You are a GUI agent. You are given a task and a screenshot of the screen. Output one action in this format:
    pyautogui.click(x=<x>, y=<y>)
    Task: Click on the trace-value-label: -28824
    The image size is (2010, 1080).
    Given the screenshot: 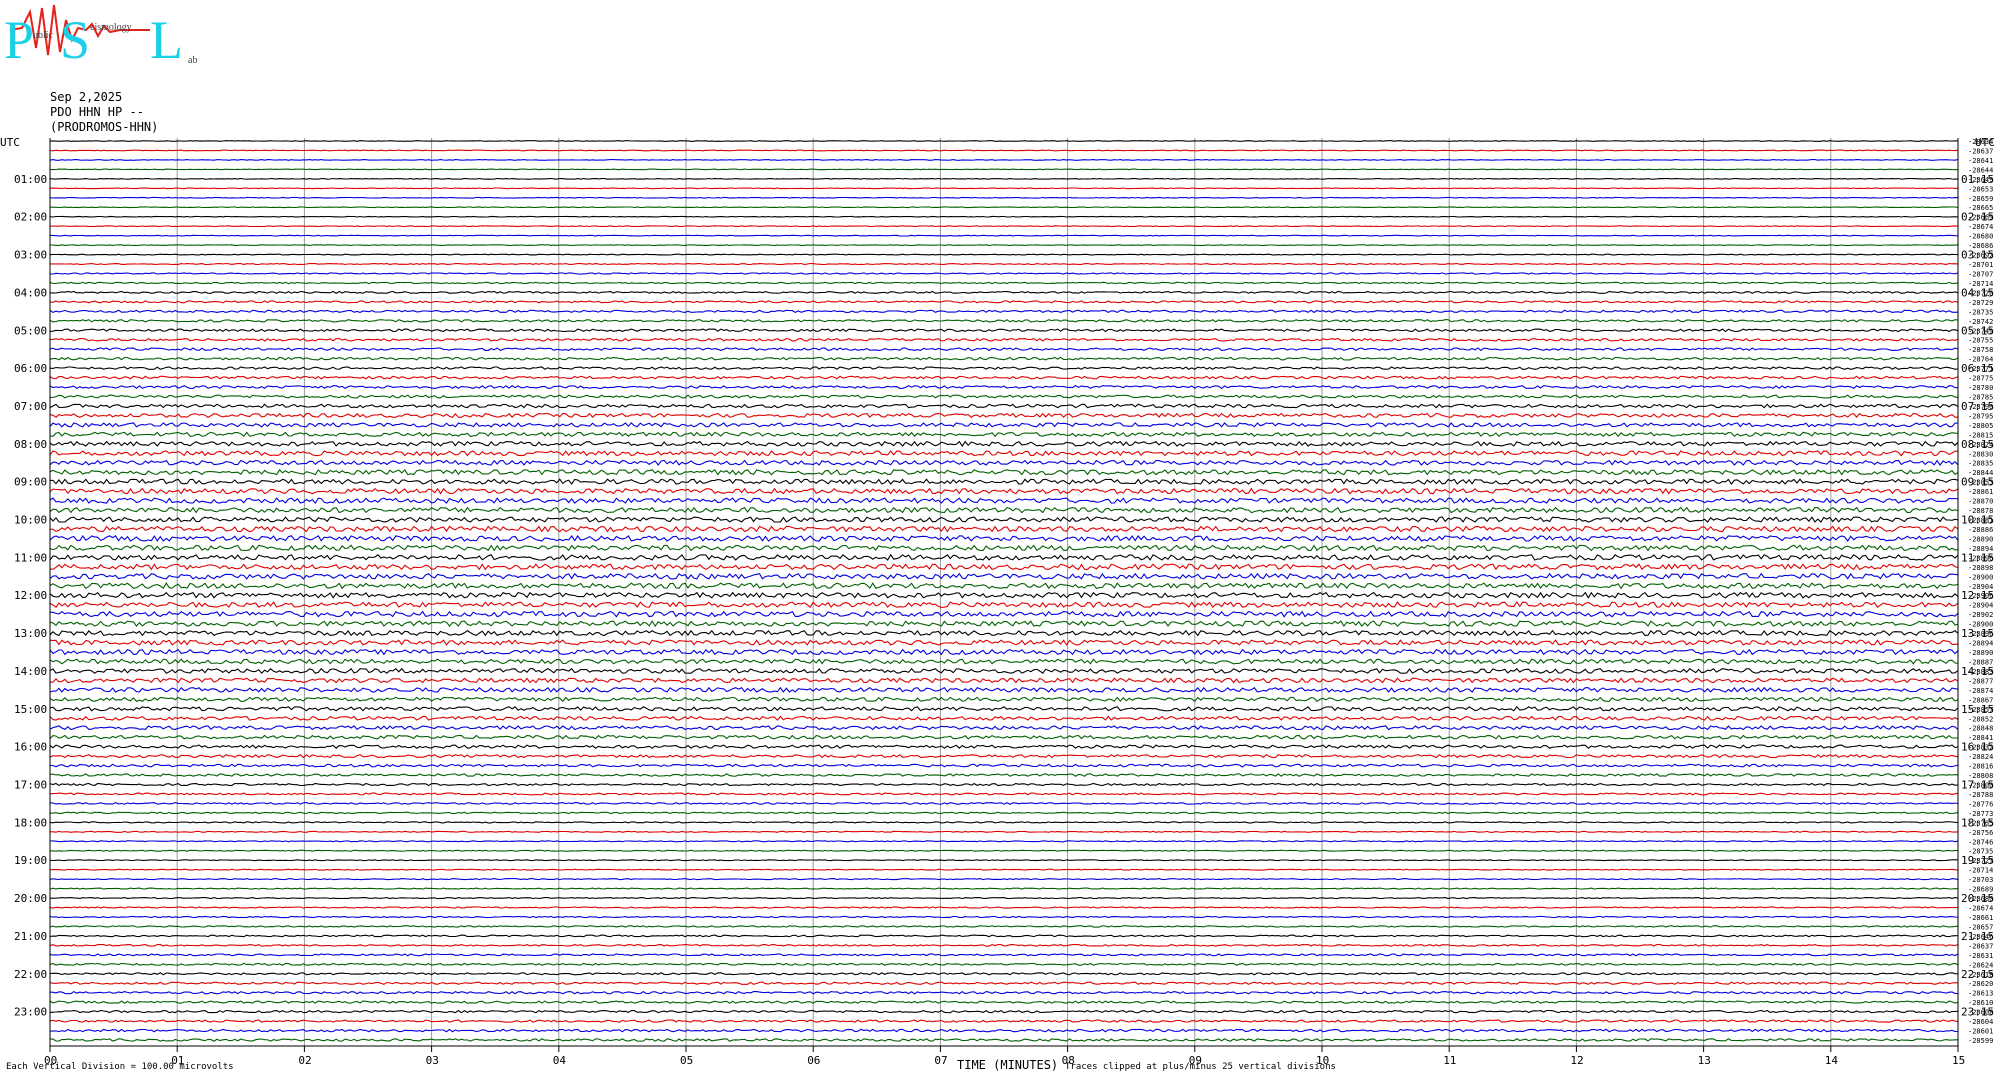 What is the action you would take?
    pyautogui.click(x=1980, y=757)
    